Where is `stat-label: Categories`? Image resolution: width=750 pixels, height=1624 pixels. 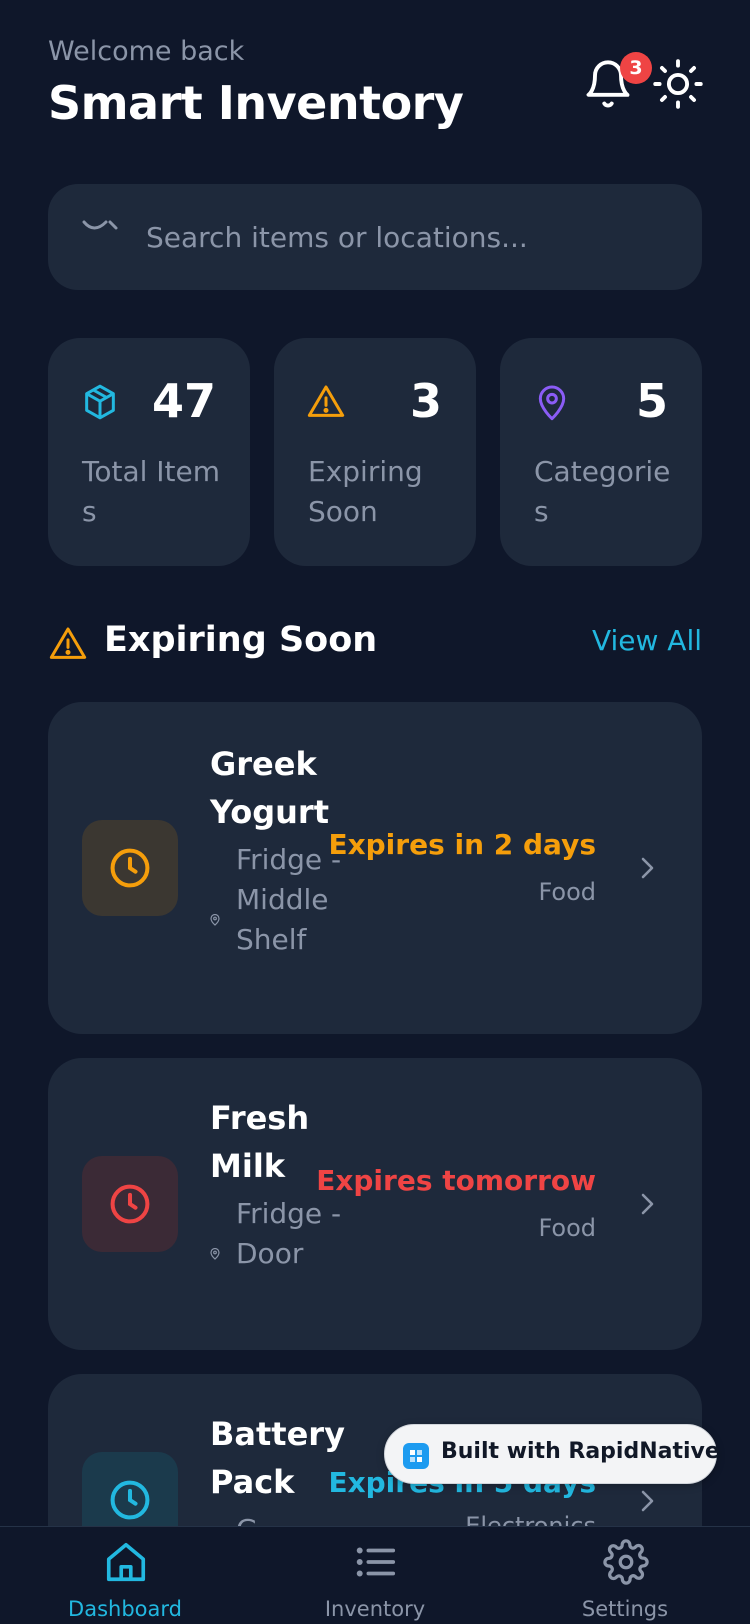 stat-label: Categories is located at coordinates (602, 491).